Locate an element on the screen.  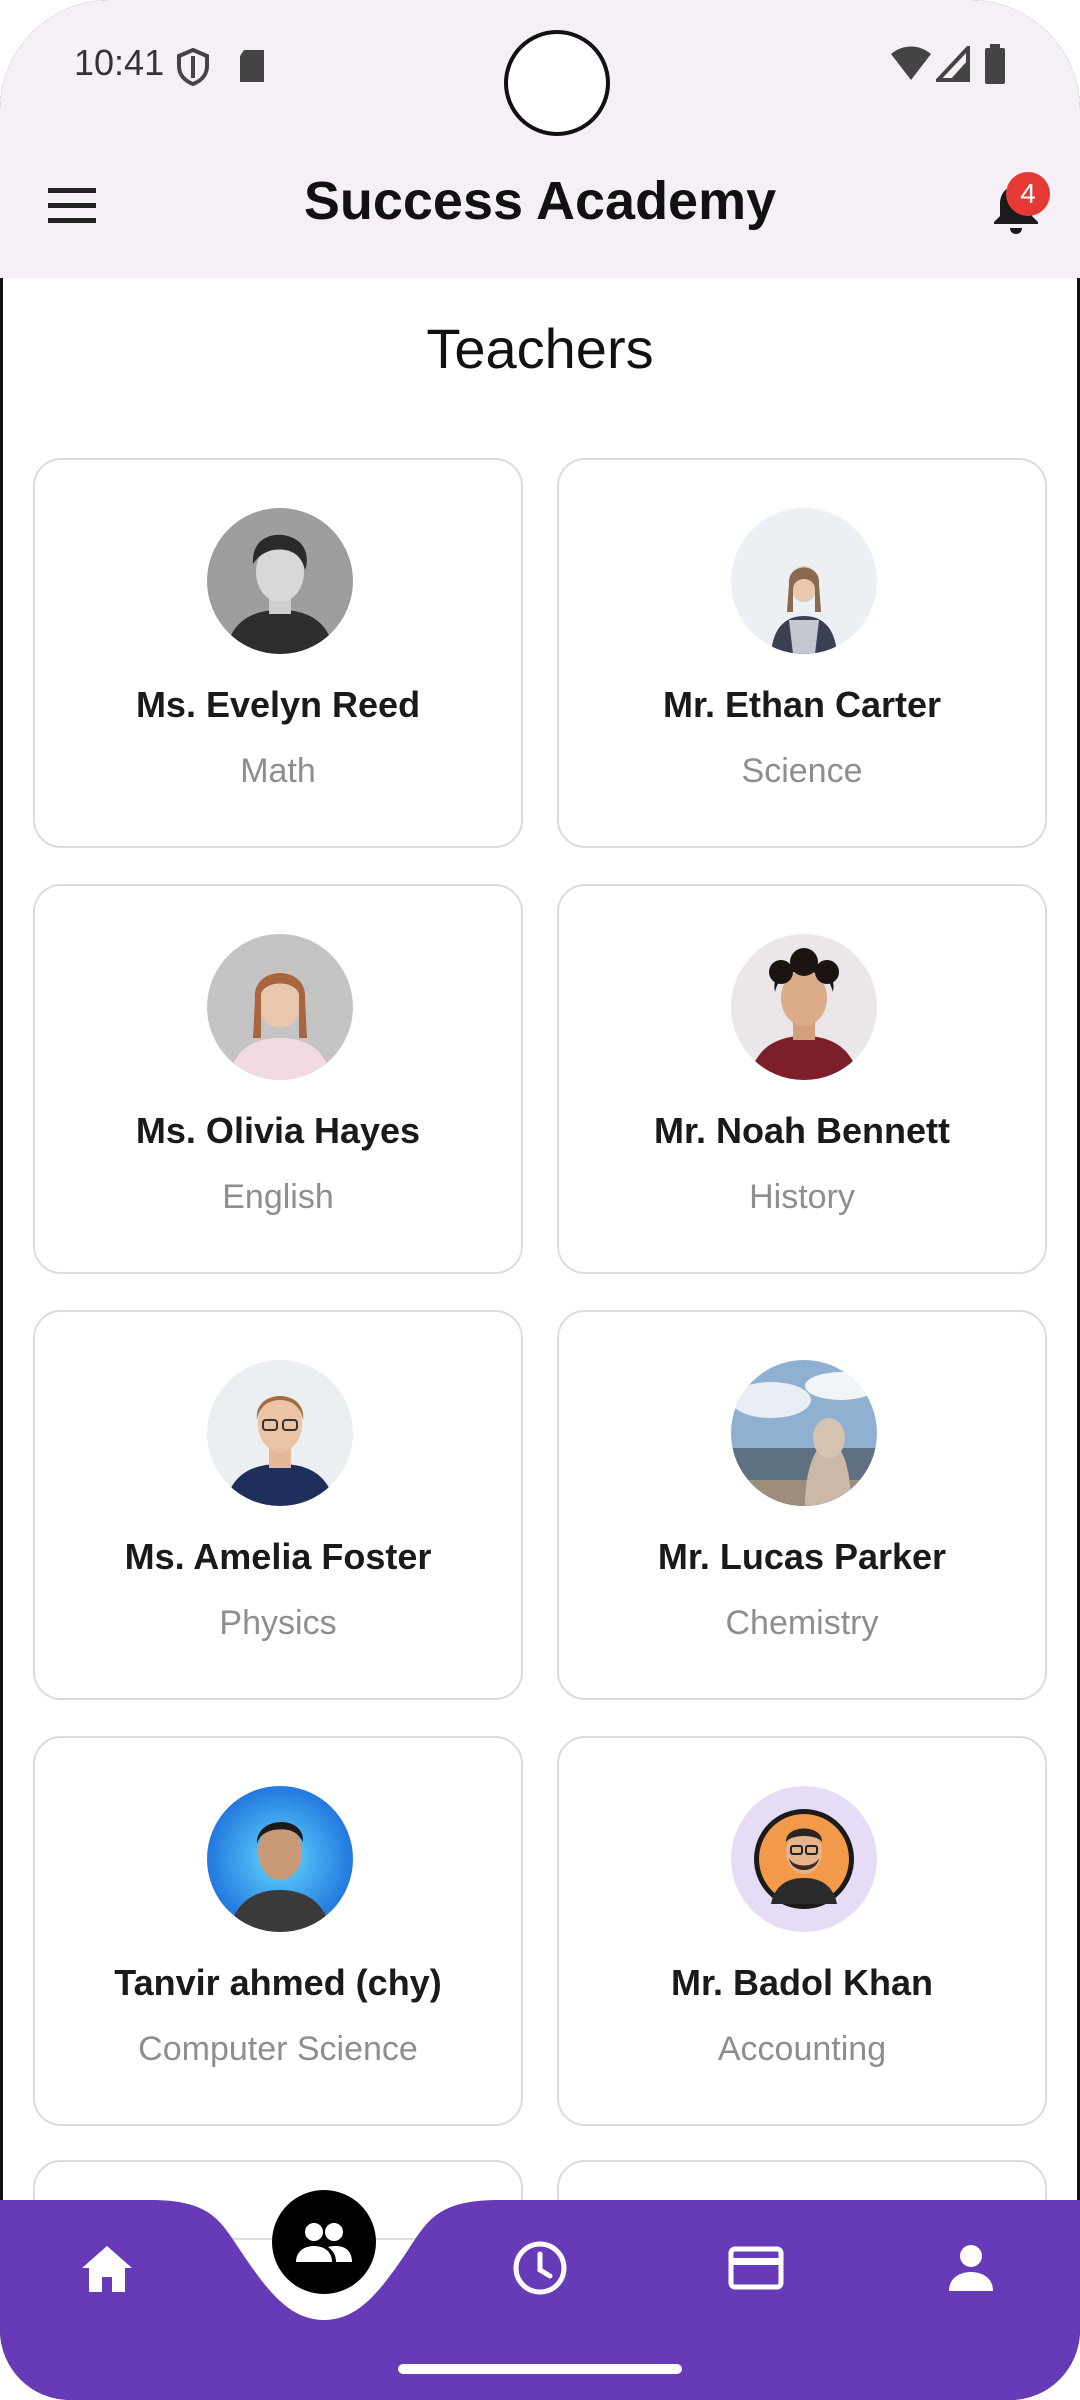
teacher-name: Mr. Lucas Parker is located at coordinates (802, 1556).